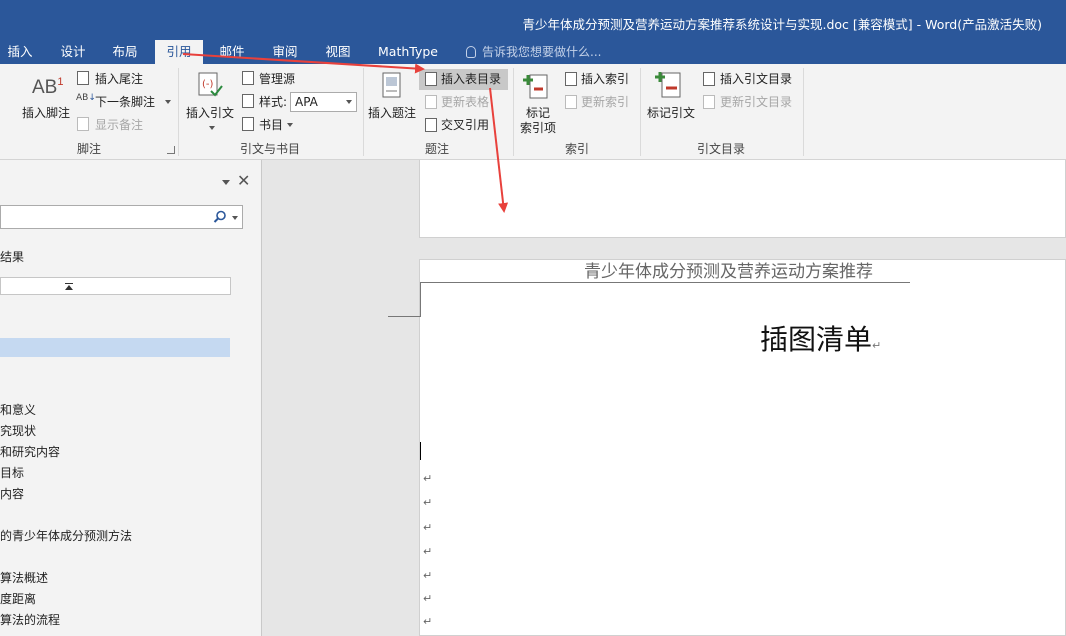  Describe the element at coordinates (392, 86) in the screenshot. I see `insert-caption-icon` at that location.